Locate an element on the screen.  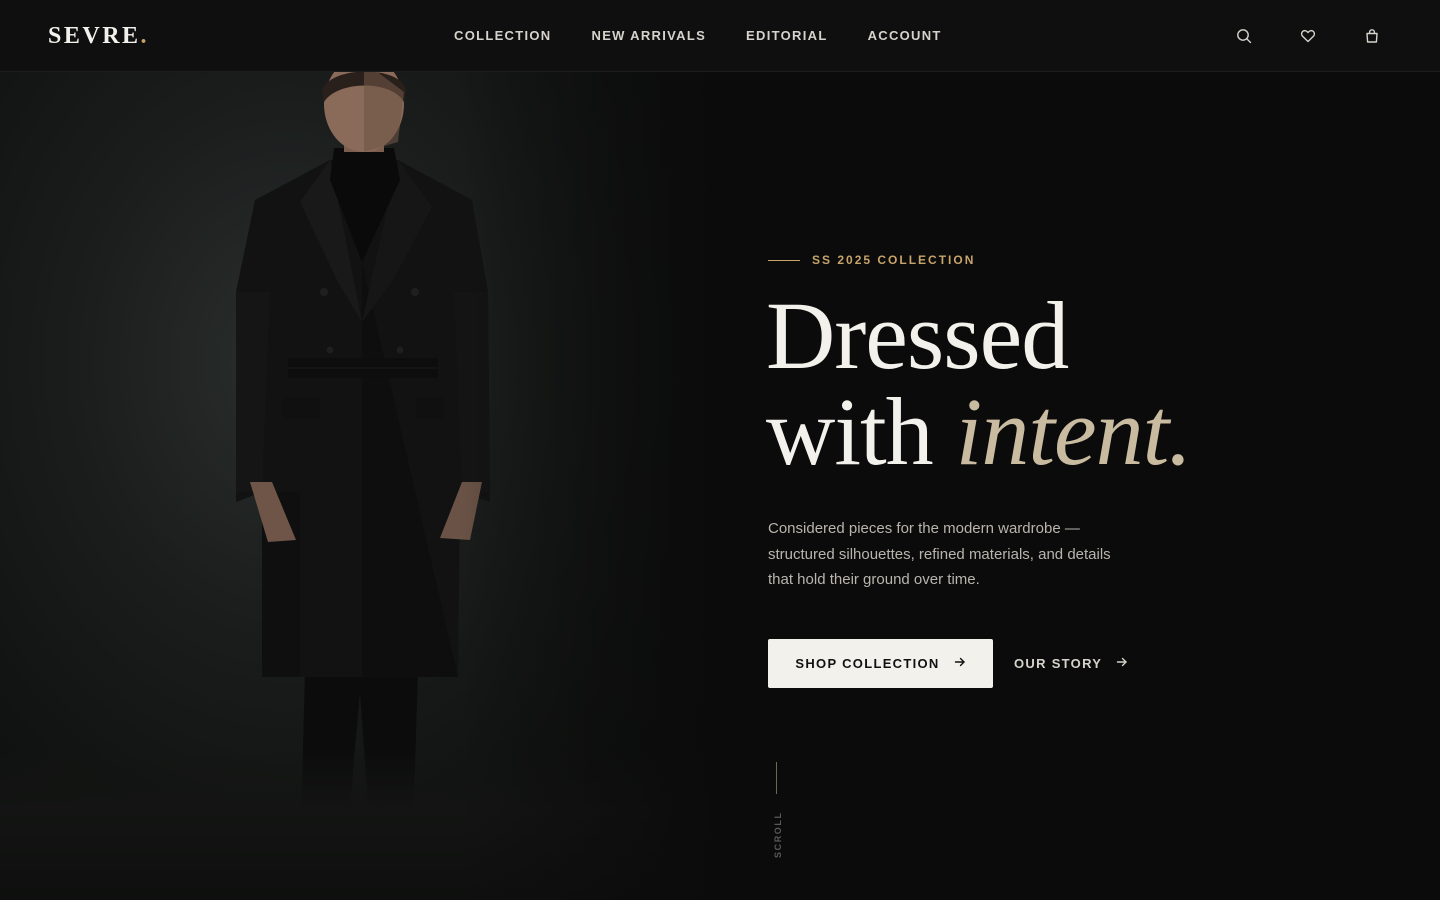
shop-collection-button: SHOP COLLECTION is located at coordinates (880, 663).